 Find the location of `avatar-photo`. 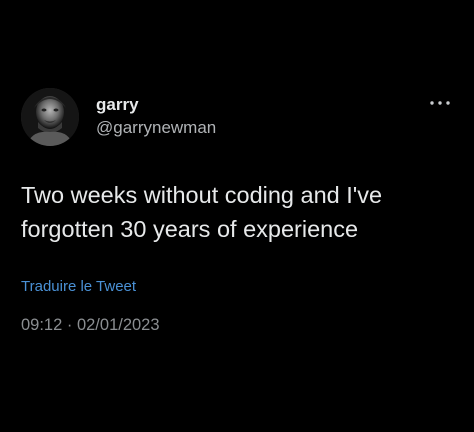

avatar-photo is located at coordinates (50, 117).